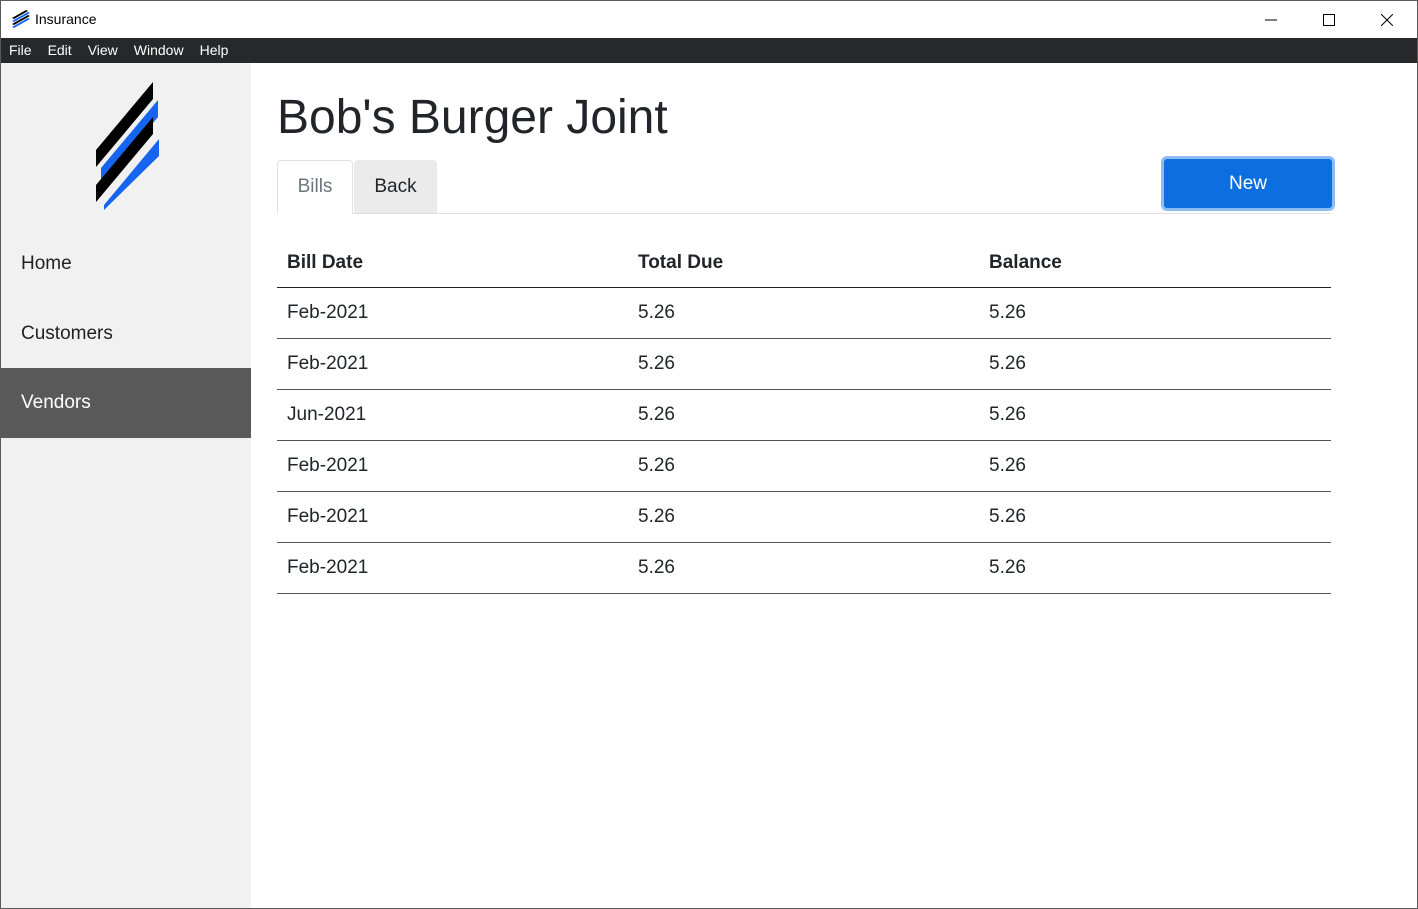  I want to click on close-icon, so click(1387, 19).